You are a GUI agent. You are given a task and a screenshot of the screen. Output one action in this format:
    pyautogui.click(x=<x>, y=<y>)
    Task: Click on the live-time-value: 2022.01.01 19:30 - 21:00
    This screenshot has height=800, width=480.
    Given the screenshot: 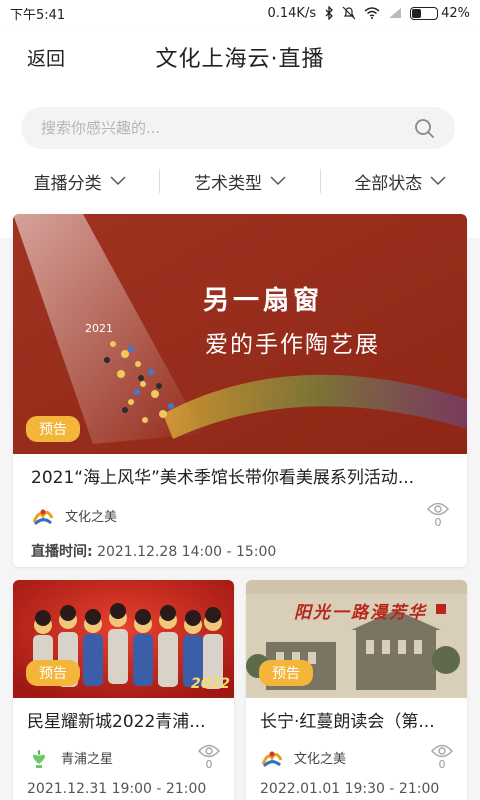 What is the action you would take?
    pyautogui.click(x=350, y=789)
    